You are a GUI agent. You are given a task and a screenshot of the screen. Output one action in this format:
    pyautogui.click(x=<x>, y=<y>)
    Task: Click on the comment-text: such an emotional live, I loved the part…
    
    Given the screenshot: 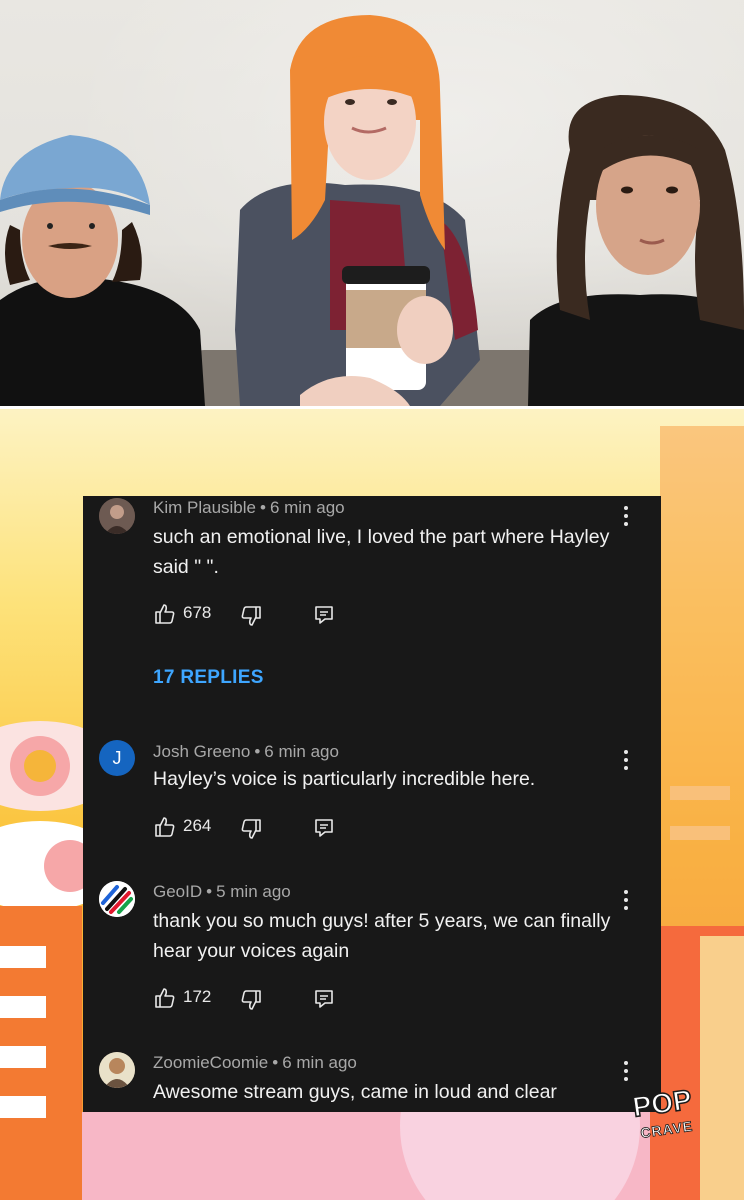 What is the action you would take?
    pyautogui.click(x=381, y=552)
    